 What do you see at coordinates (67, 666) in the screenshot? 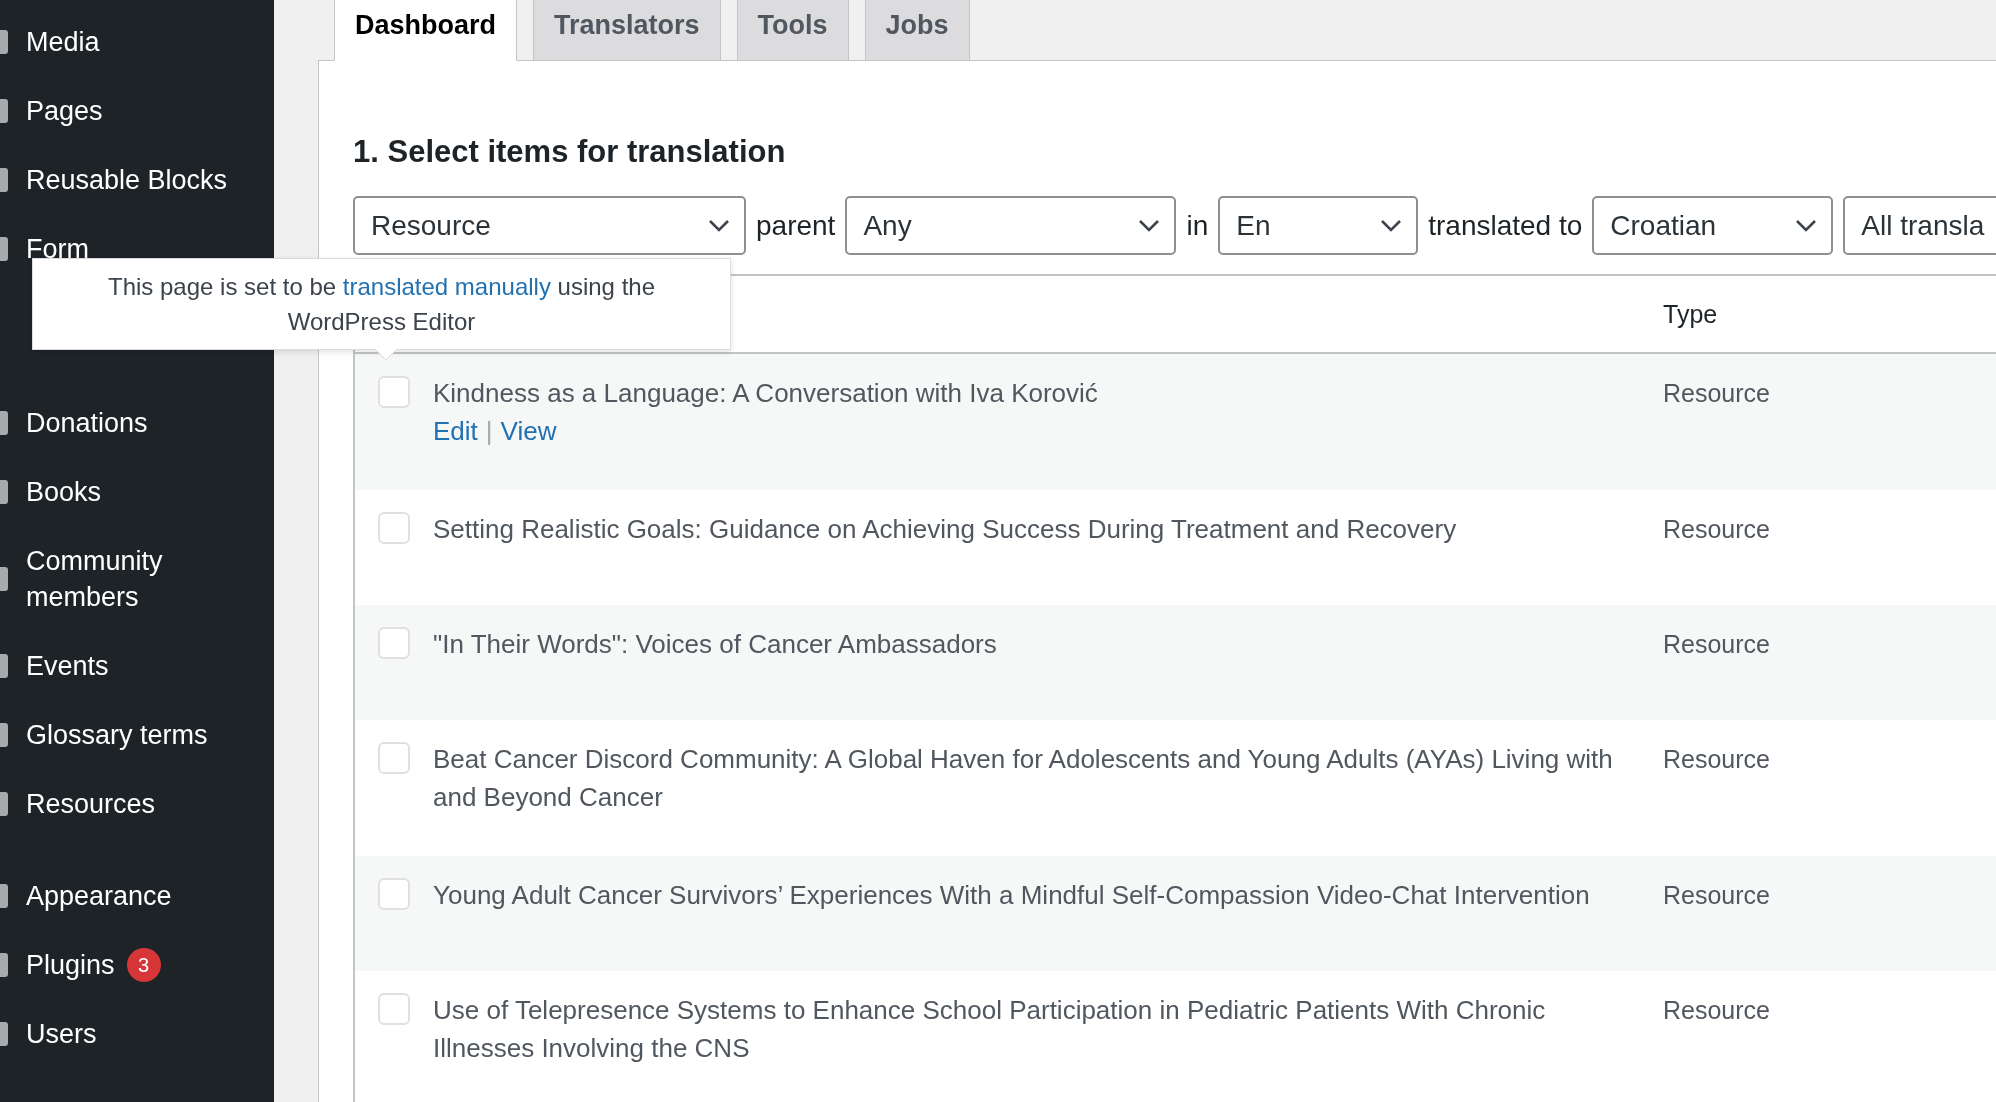
I see `sidebar-item: Events` at bounding box center [67, 666].